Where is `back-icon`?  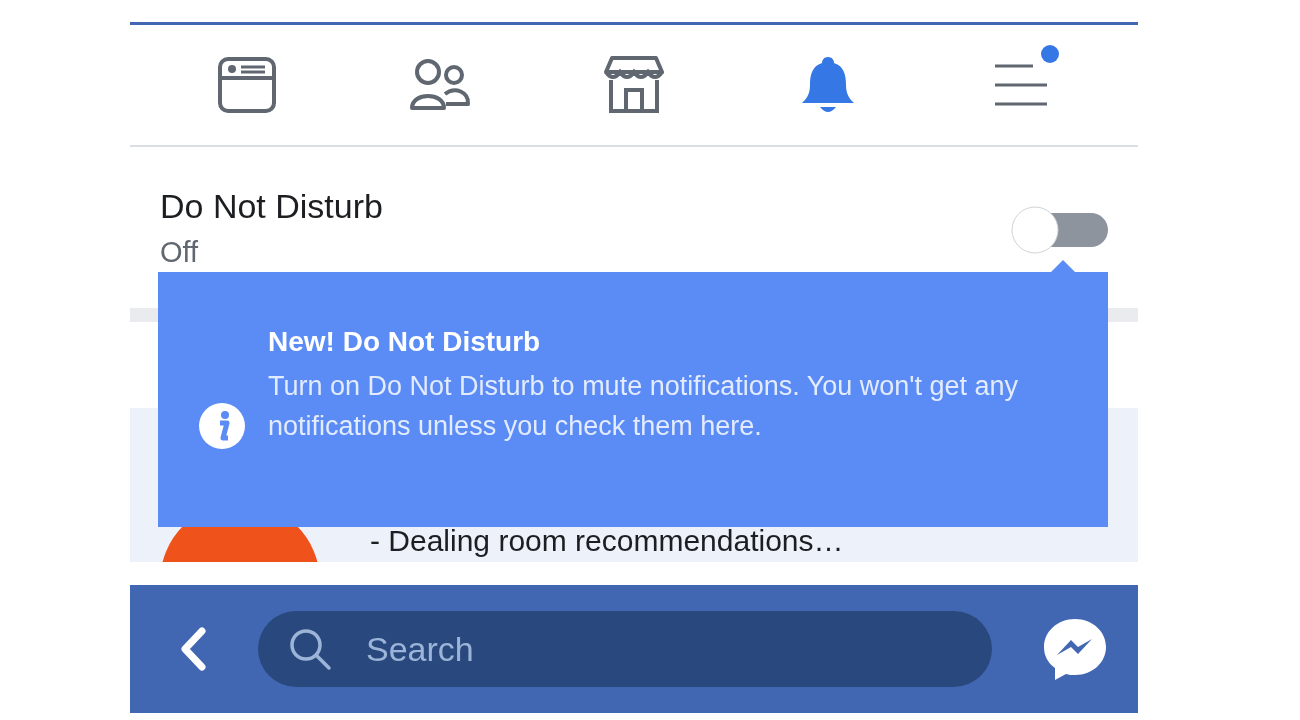
back-icon is located at coordinates (193, 649).